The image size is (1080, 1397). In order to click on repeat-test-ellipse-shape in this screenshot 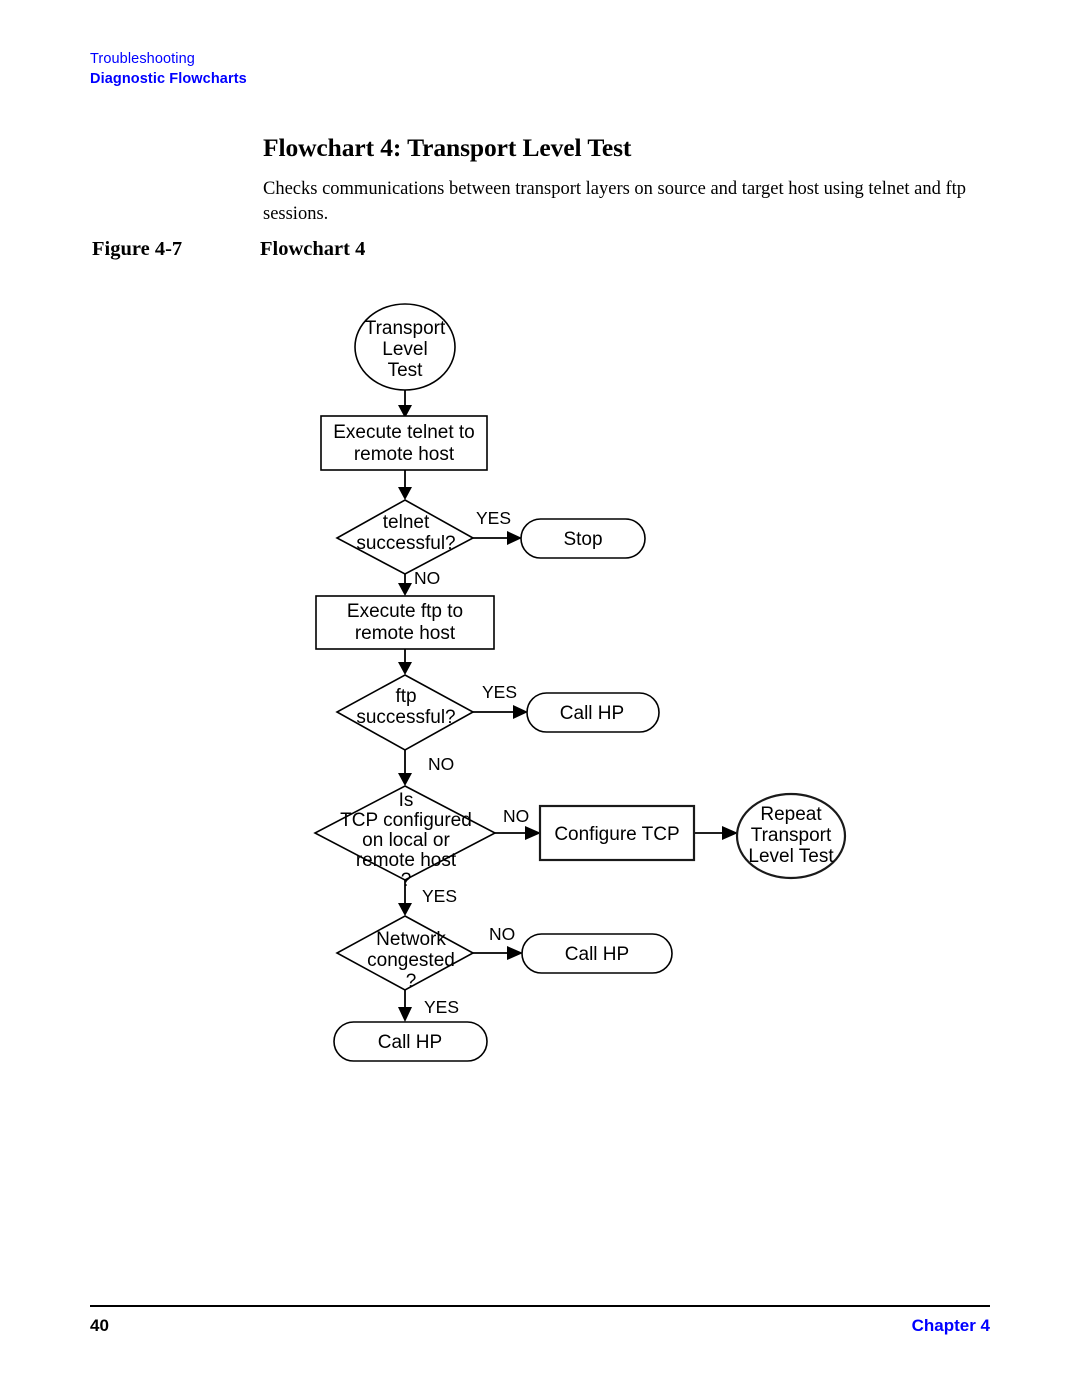, I will do `click(791, 836)`.